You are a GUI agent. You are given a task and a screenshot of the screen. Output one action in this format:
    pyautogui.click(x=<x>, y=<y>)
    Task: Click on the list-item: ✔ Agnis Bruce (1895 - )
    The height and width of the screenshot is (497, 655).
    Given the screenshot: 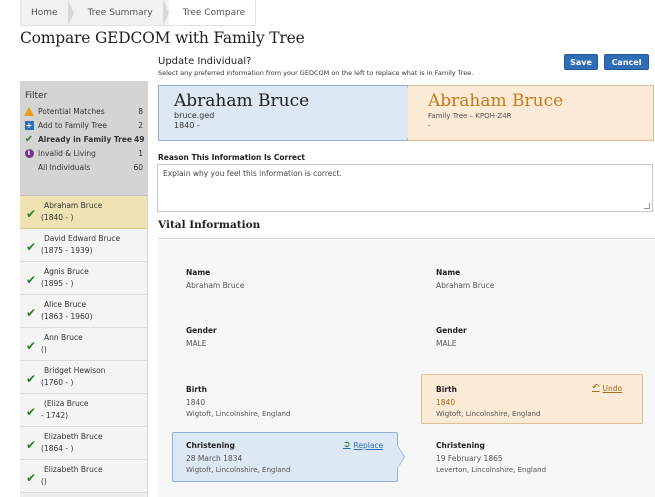 What is the action you would take?
    pyautogui.click(x=83, y=278)
    